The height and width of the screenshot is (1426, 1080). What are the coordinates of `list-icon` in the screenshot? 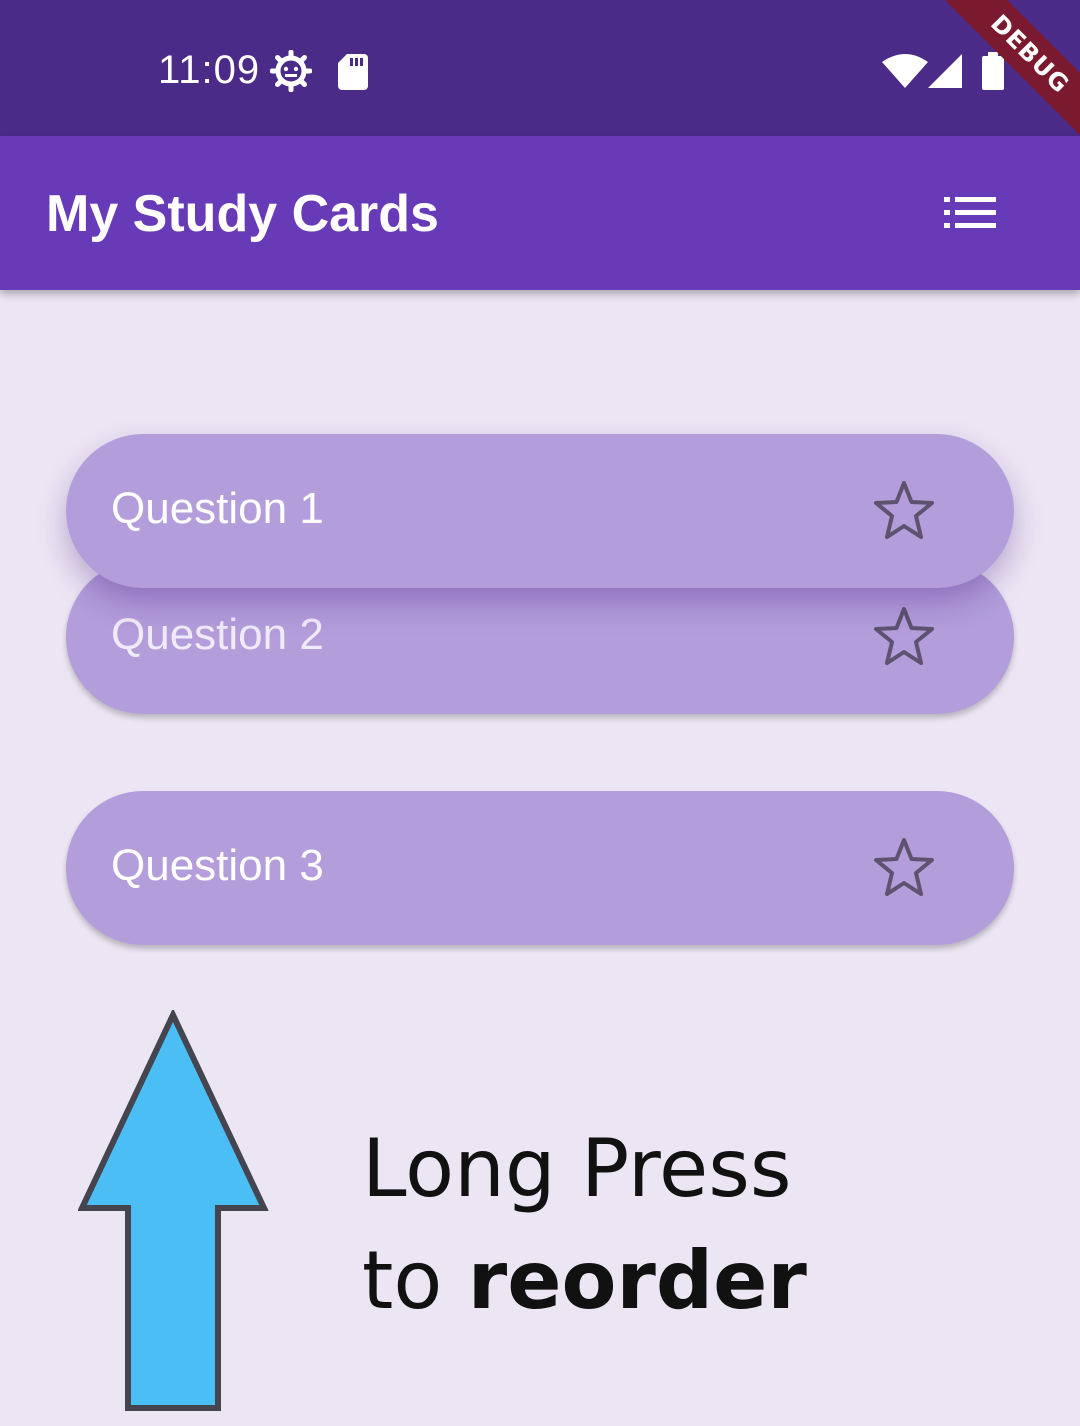 It's located at (970, 212).